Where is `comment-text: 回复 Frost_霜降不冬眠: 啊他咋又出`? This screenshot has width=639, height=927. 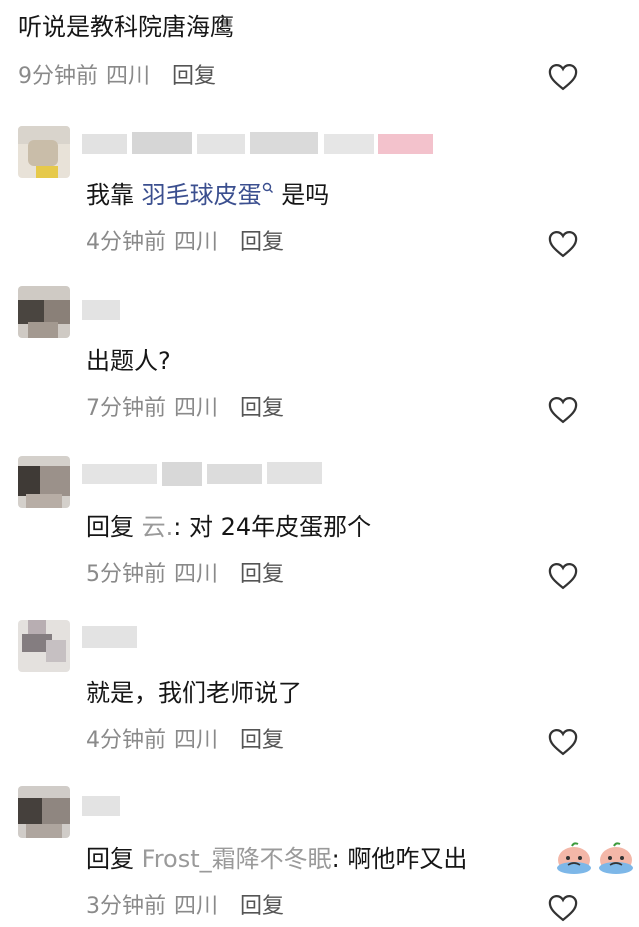 comment-text: 回复 Frost_霜降不冬眠: 啊他咋又出 is located at coordinates (277, 859).